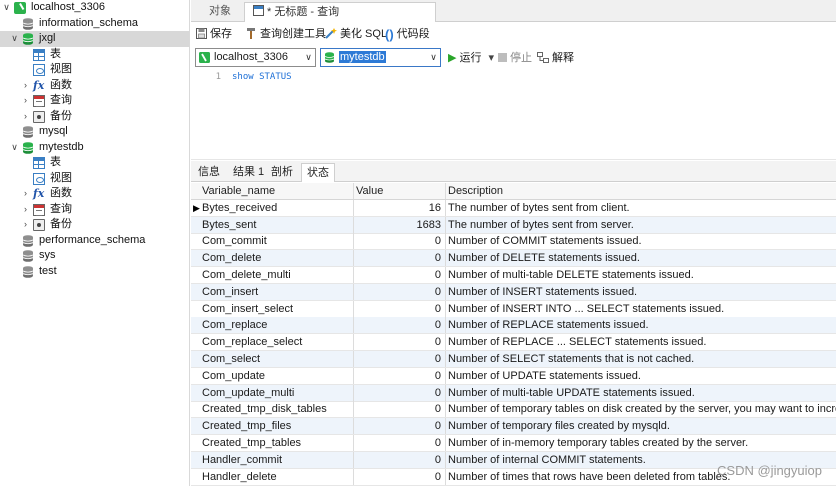  Describe the element at coordinates (278, 309) in the screenshot. I see `variable-name-cell: Com_insert_select` at that location.